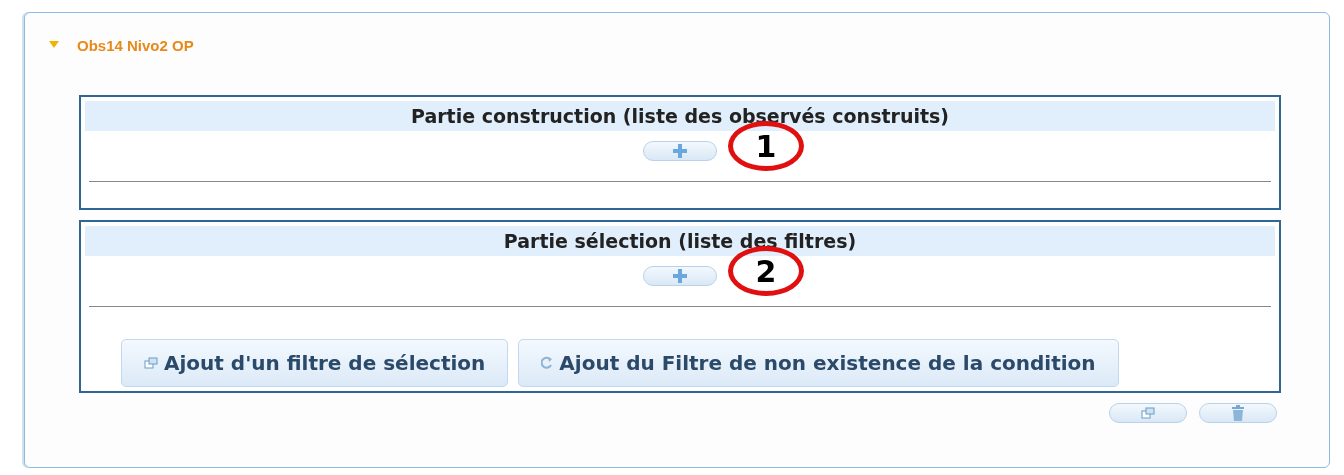 The height and width of the screenshot is (475, 1344). Describe the element at coordinates (54, 45) in the screenshot. I see `expand-toggle-icon` at that location.